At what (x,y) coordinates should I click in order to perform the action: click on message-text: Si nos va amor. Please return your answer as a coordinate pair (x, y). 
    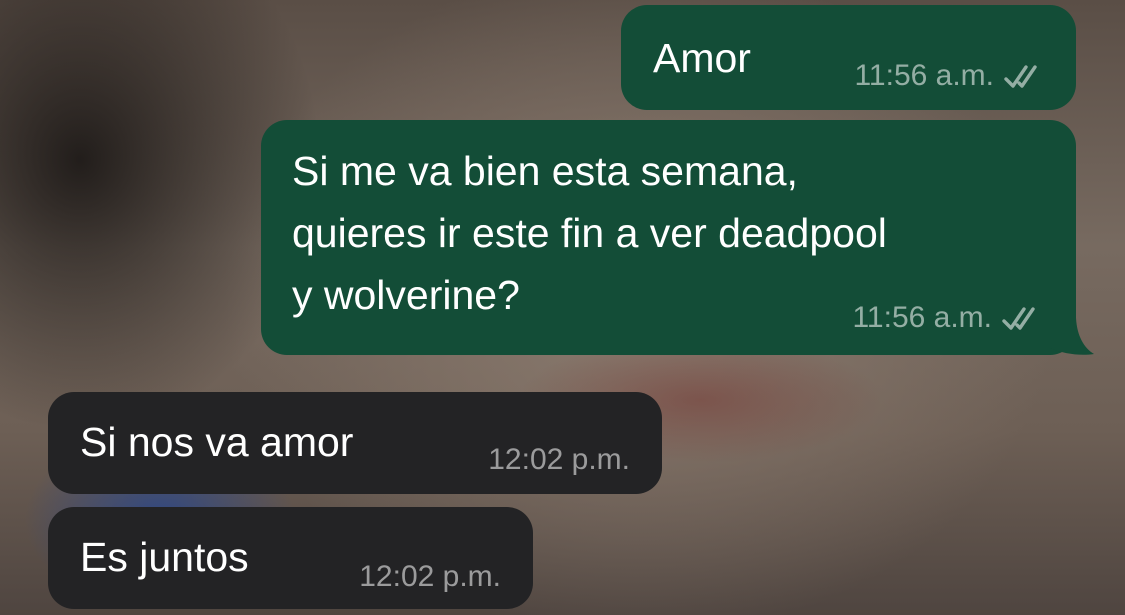
    Looking at the image, I should click on (217, 442).